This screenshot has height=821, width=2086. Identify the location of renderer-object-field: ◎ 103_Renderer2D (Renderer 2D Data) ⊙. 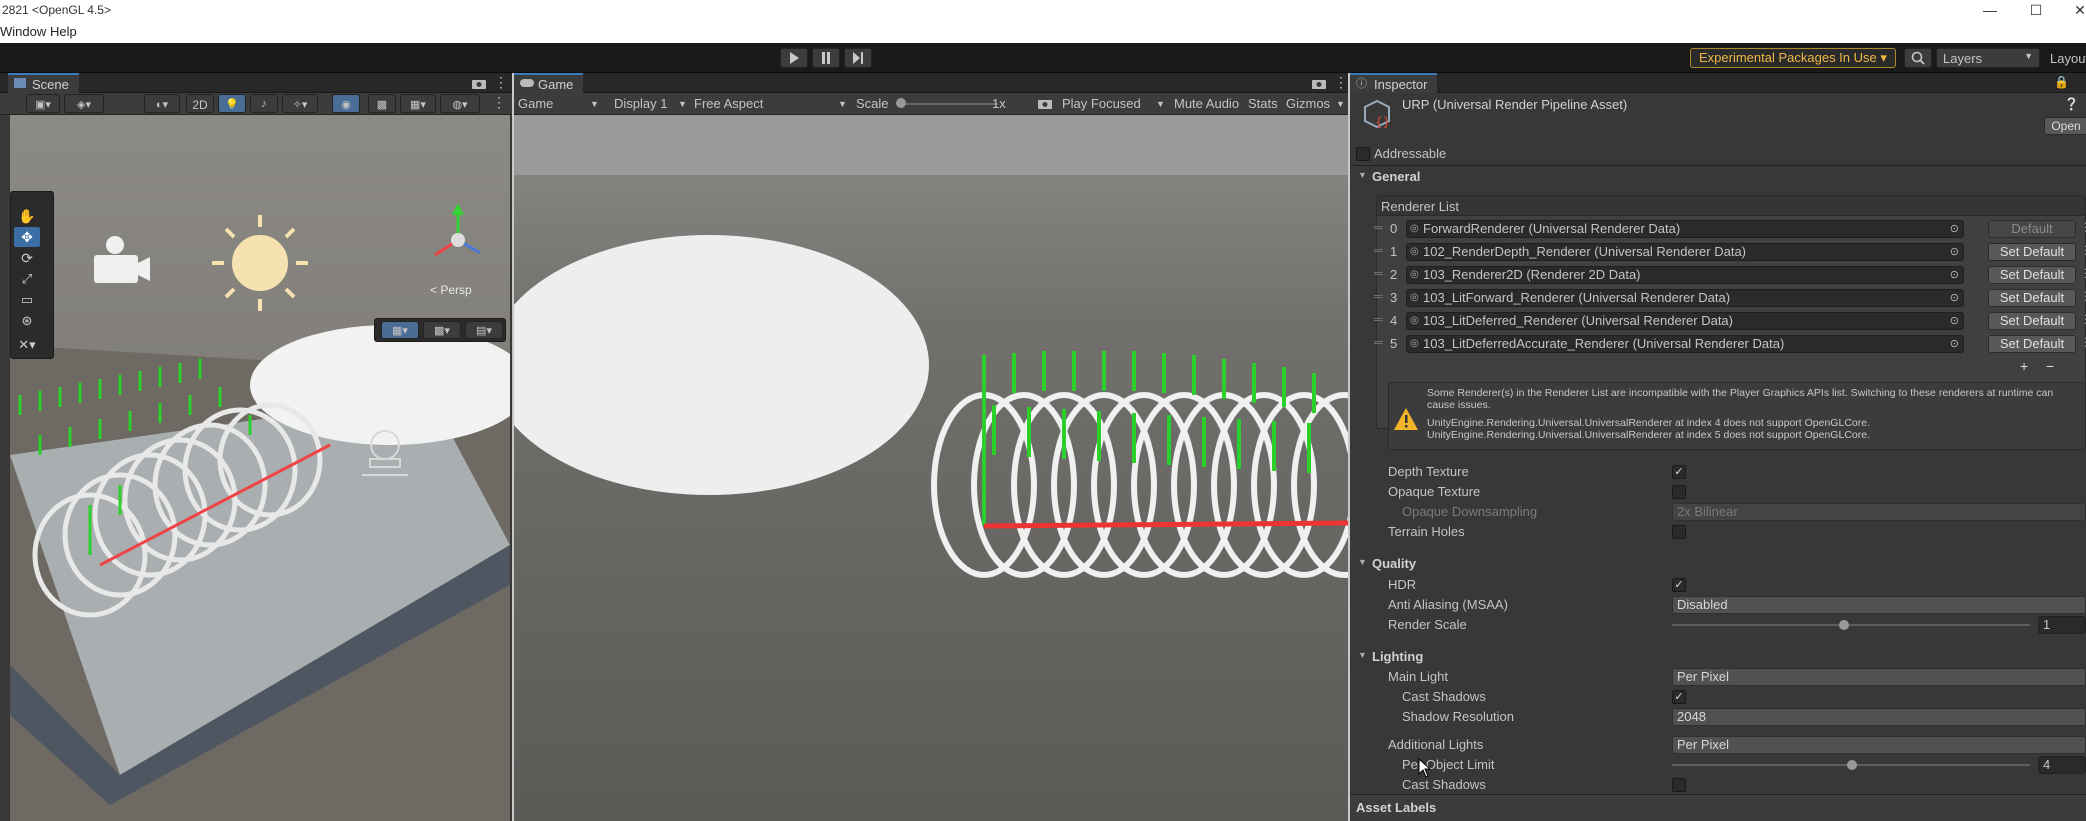
(1685, 275).